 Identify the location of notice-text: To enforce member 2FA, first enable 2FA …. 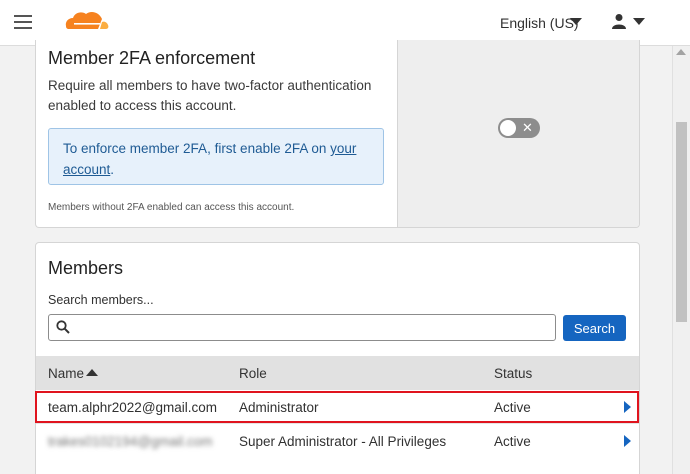
(197, 148).